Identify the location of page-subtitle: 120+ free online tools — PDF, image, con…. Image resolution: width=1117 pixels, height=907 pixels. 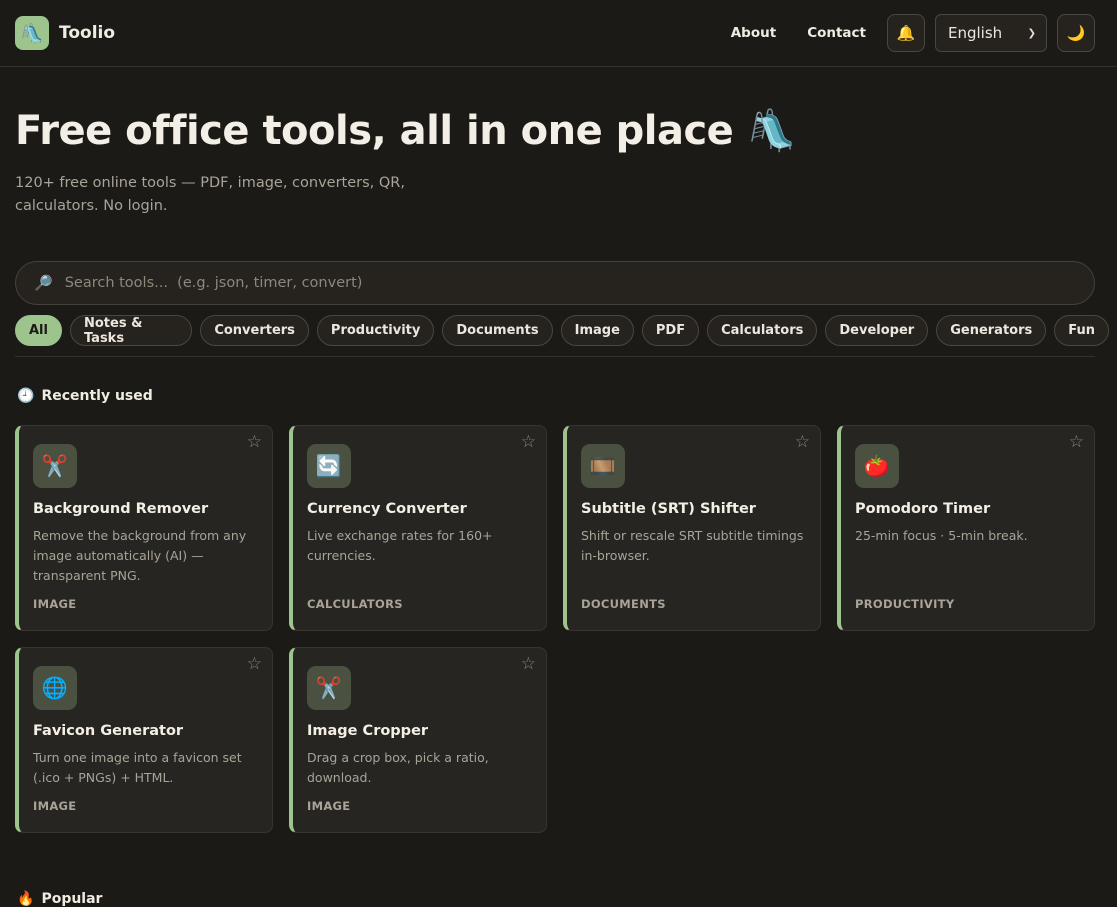
(210, 194).